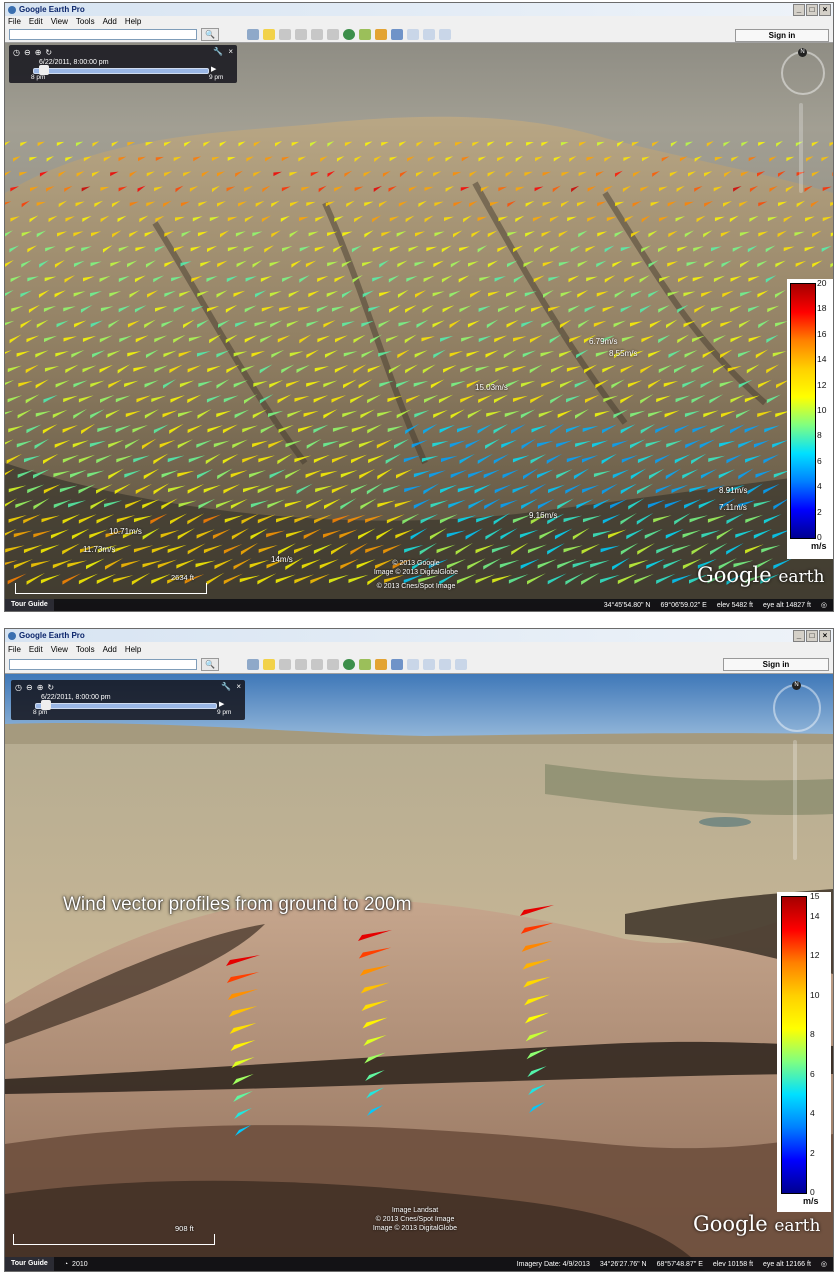 The width and height of the screenshot is (836, 1272). What do you see at coordinates (125, 531) in the screenshot?
I see `wind-speed-label: 10.71m/s` at bounding box center [125, 531].